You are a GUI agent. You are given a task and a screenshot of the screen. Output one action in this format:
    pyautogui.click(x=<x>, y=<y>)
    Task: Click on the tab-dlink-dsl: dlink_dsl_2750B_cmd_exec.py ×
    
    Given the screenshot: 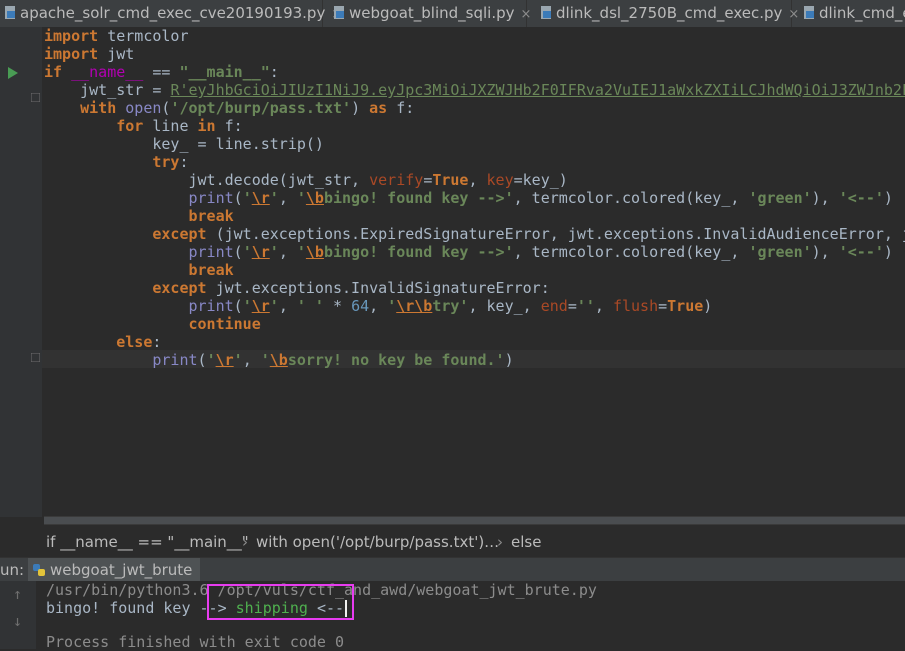 What is the action you would take?
    pyautogui.click(x=669, y=13)
    